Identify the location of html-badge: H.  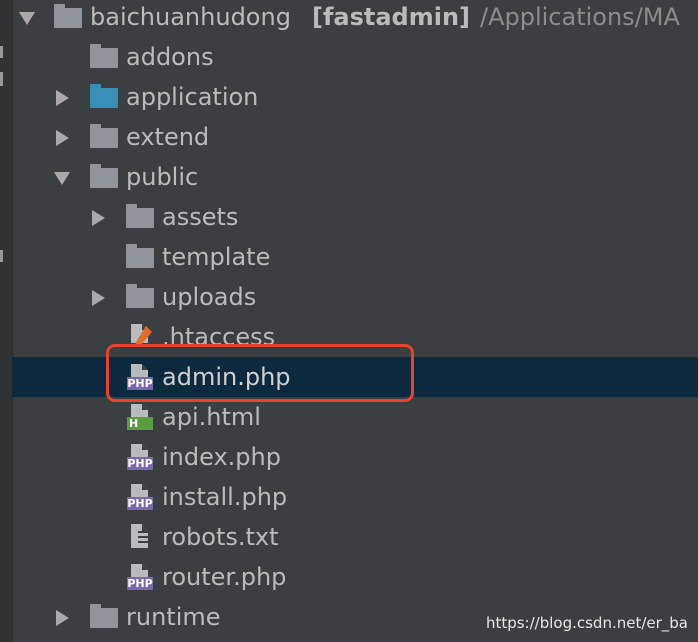
(140, 423).